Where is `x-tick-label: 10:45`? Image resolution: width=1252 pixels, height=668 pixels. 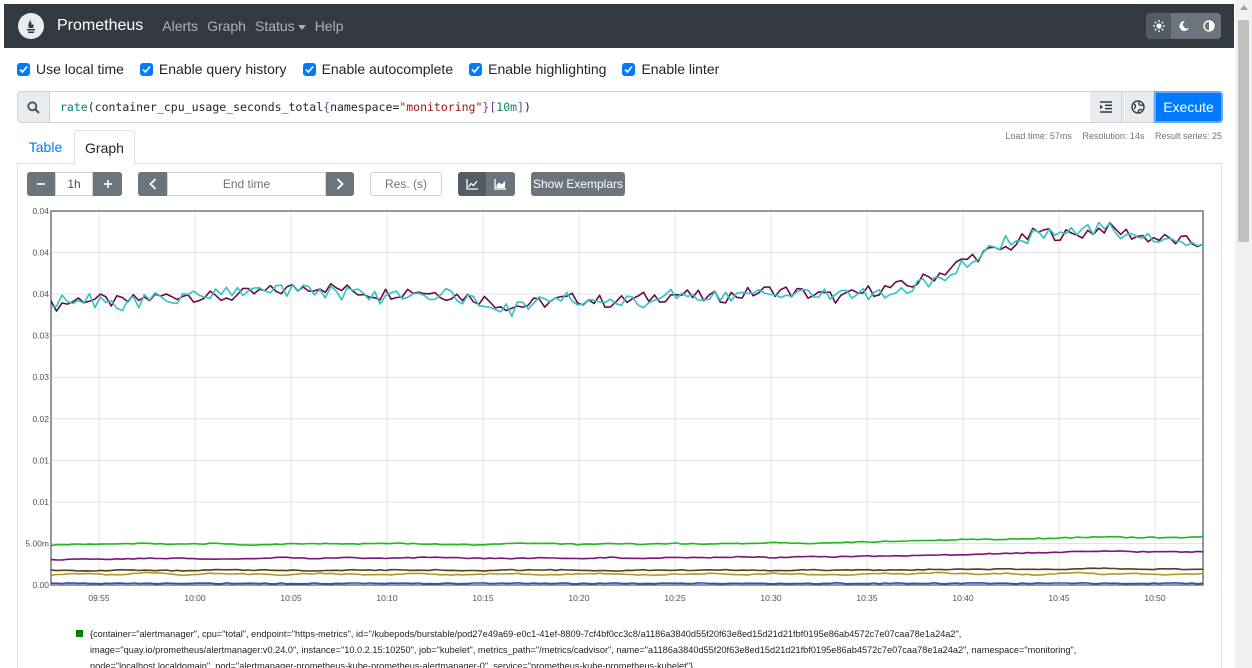
x-tick-label: 10:45 is located at coordinates (1059, 598).